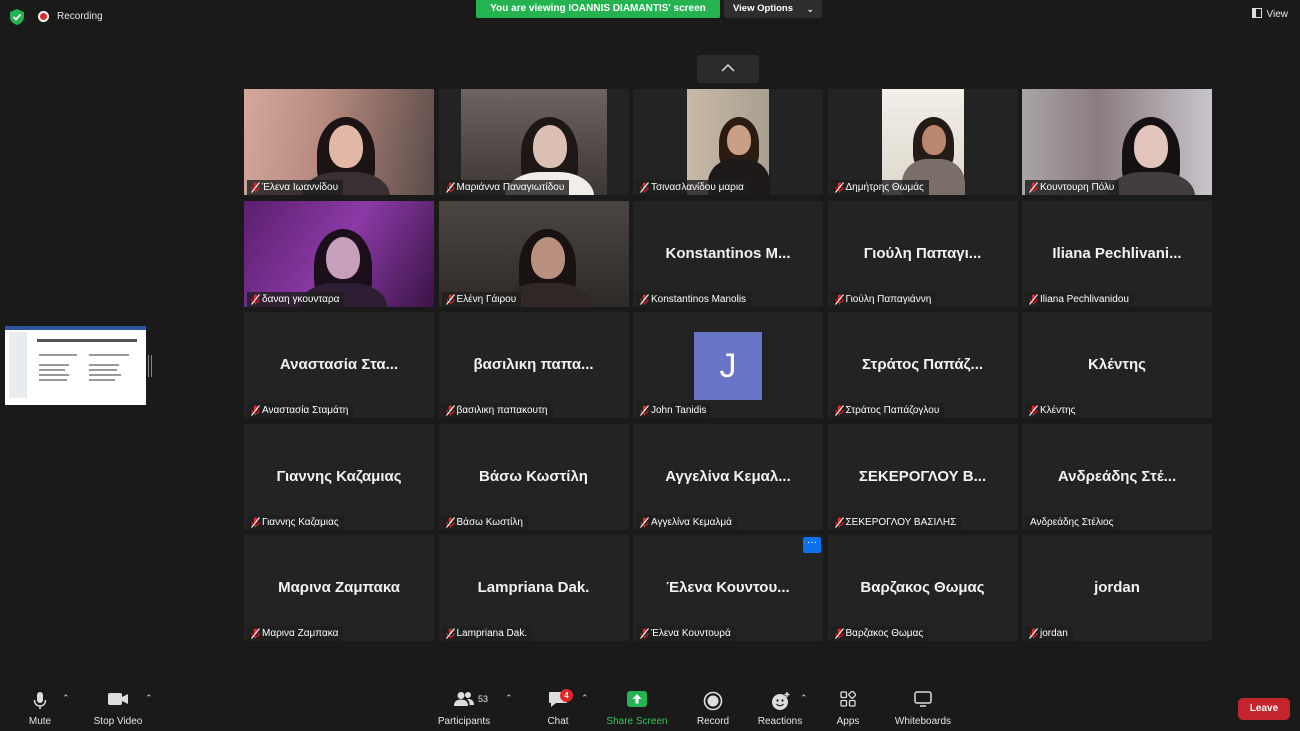 Image resolution: width=1300 pixels, height=731 pixels. I want to click on view-options-button: View Options ⌄, so click(773, 9).